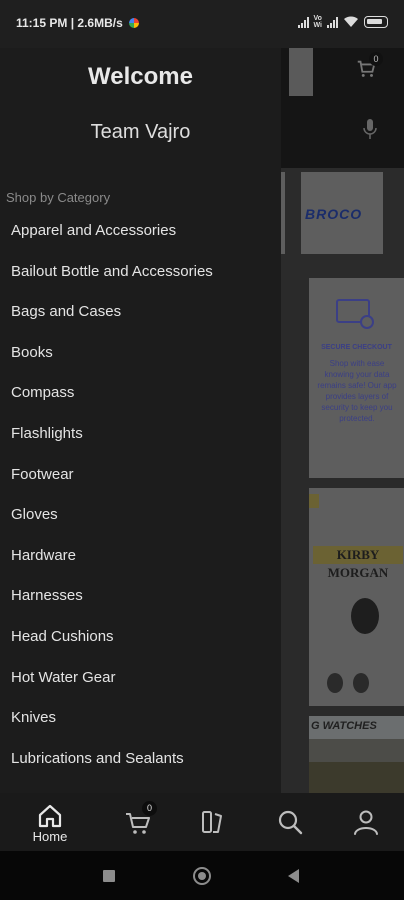 The width and height of the screenshot is (404, 900). I want to click on category-item-bags-cases: Bags and Cases, so click(140, 312).